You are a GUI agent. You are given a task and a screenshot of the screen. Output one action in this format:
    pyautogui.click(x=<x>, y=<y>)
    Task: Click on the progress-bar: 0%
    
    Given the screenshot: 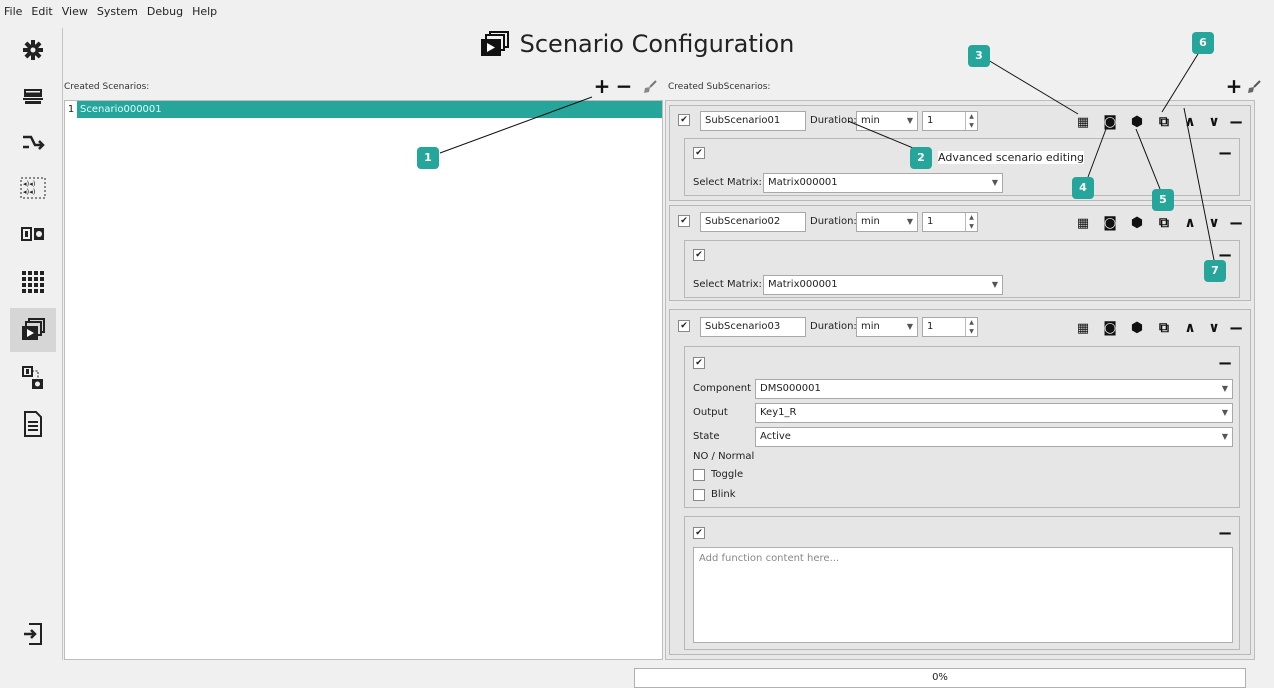 What is the action you would take?
    pyautogui.click(x=940, y=678)
    